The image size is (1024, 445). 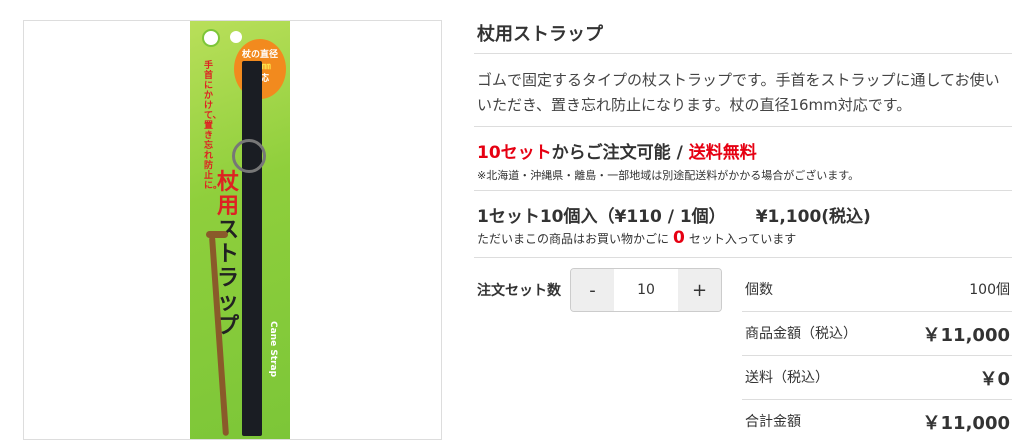 I want to click on increment-button: +, so click(x=699, y=290).